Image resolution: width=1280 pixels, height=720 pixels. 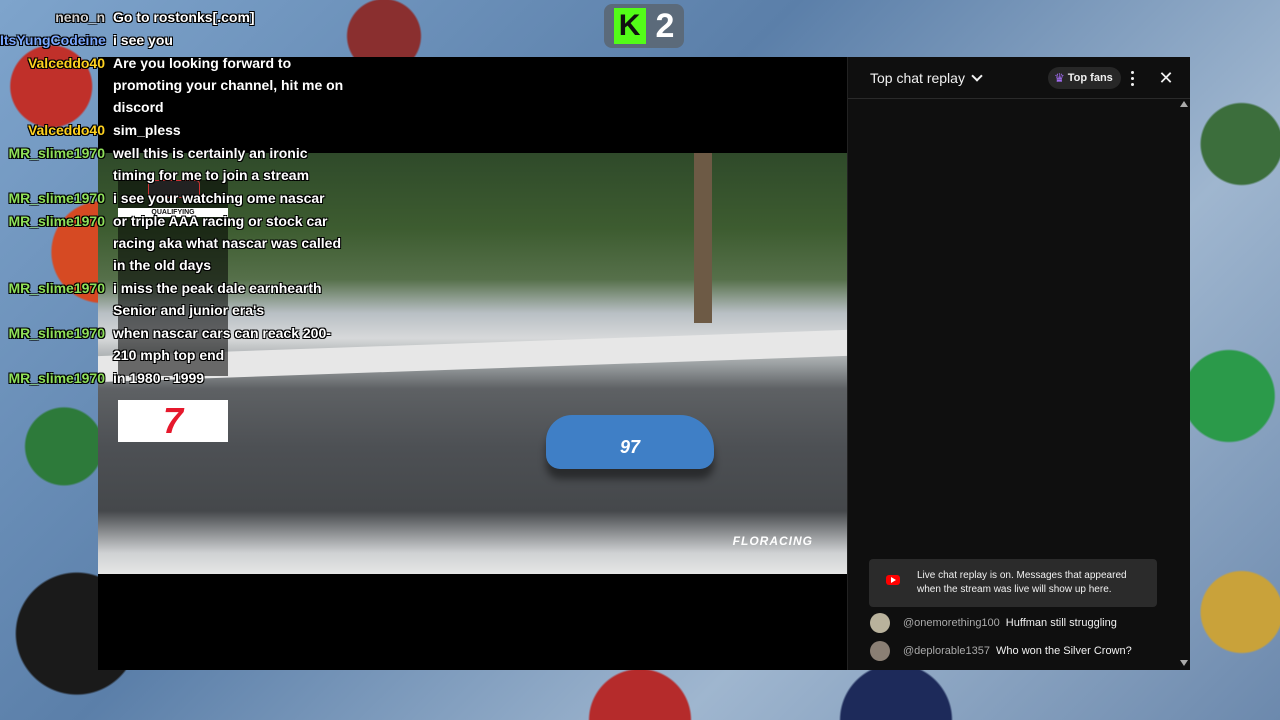 I want to click on broadcast-logo-icon: 7, so click(x=173, y=420).